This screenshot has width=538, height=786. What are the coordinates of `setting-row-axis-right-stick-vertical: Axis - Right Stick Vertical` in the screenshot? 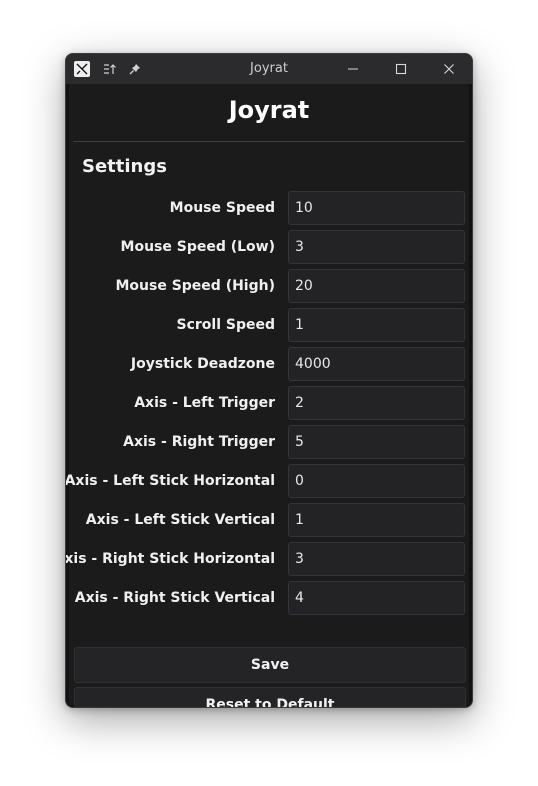 It's located at (269, 598).